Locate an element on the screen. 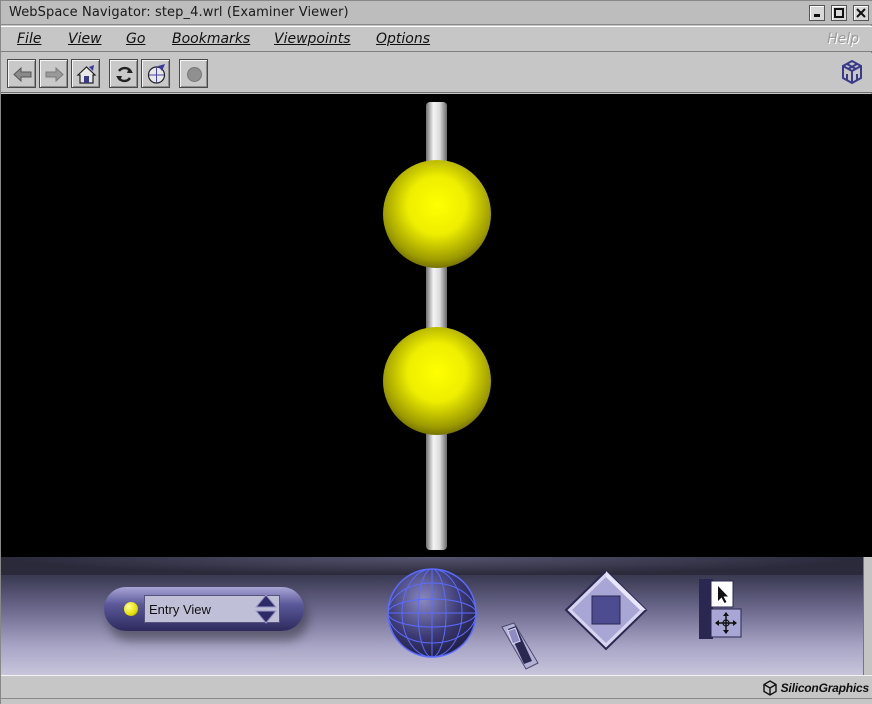 This screenshot has width=872, height=704. sgi-cube-icon is located at coordinates (852, 72).